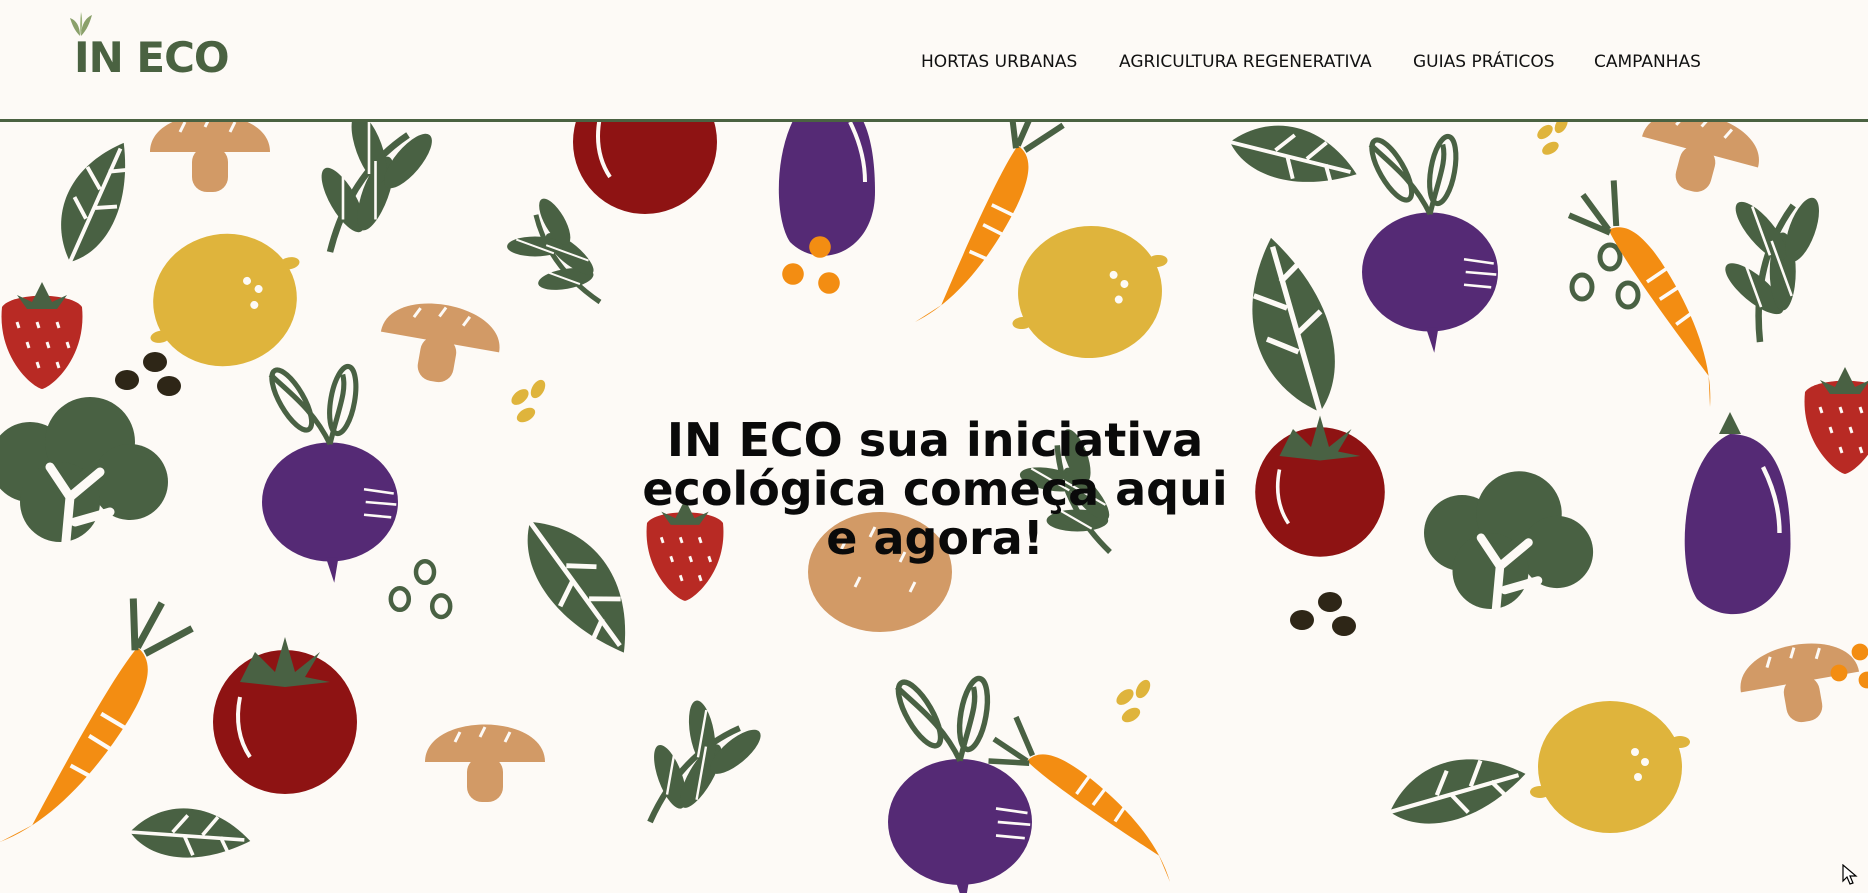 The image size is (1868, 893). Describe the element at coordinates (935, 440) in the screenshot. I see `hero-headline-line-1: IN ECO sua iniciativa` at that location.